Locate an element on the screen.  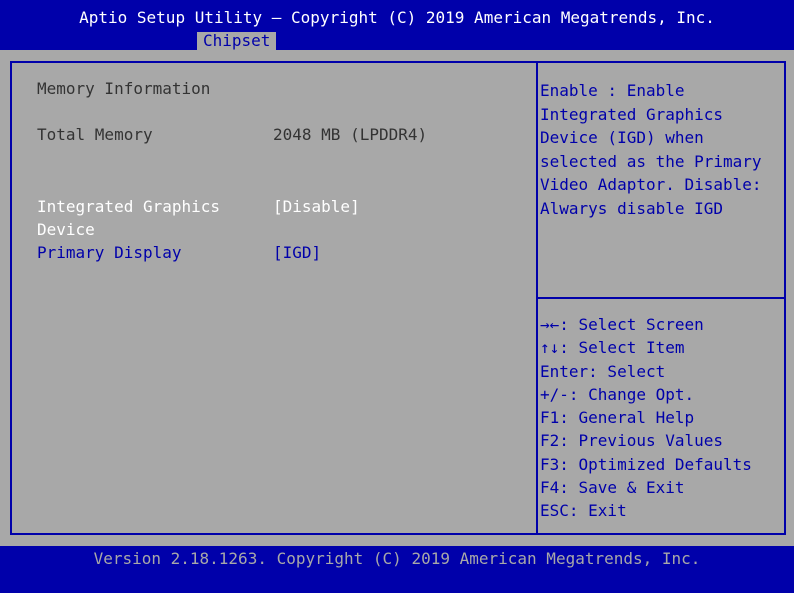
key-esc-exit: ESC: Exit is located at coordinates (583, 511).